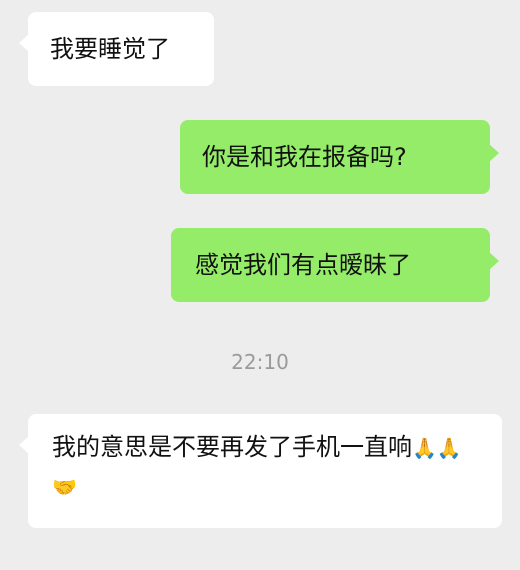  What do you see at coordinates (304, 157) in the screenshot?
I see `message-text: 你是和我在报备吗?` at bounding box center [304, 157].